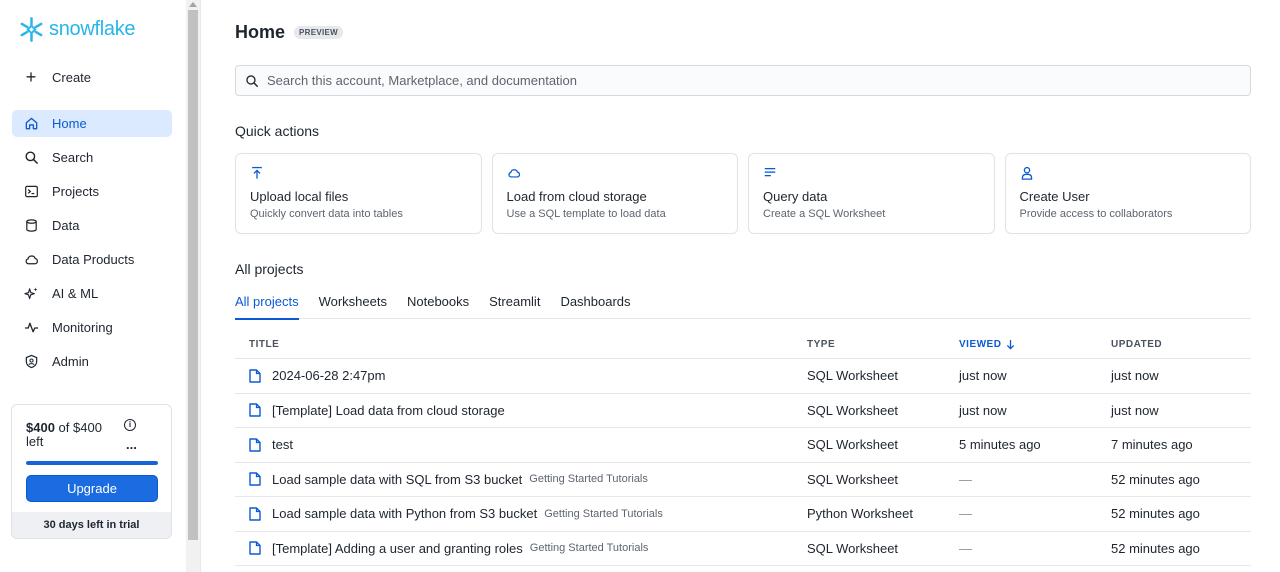 This screenshot has width=1280, height=572. What do you see at coordinates (1181, 344) in the screenshot?
I see `column-header-updated: UPDATED` at bounding box center [1181, 344].